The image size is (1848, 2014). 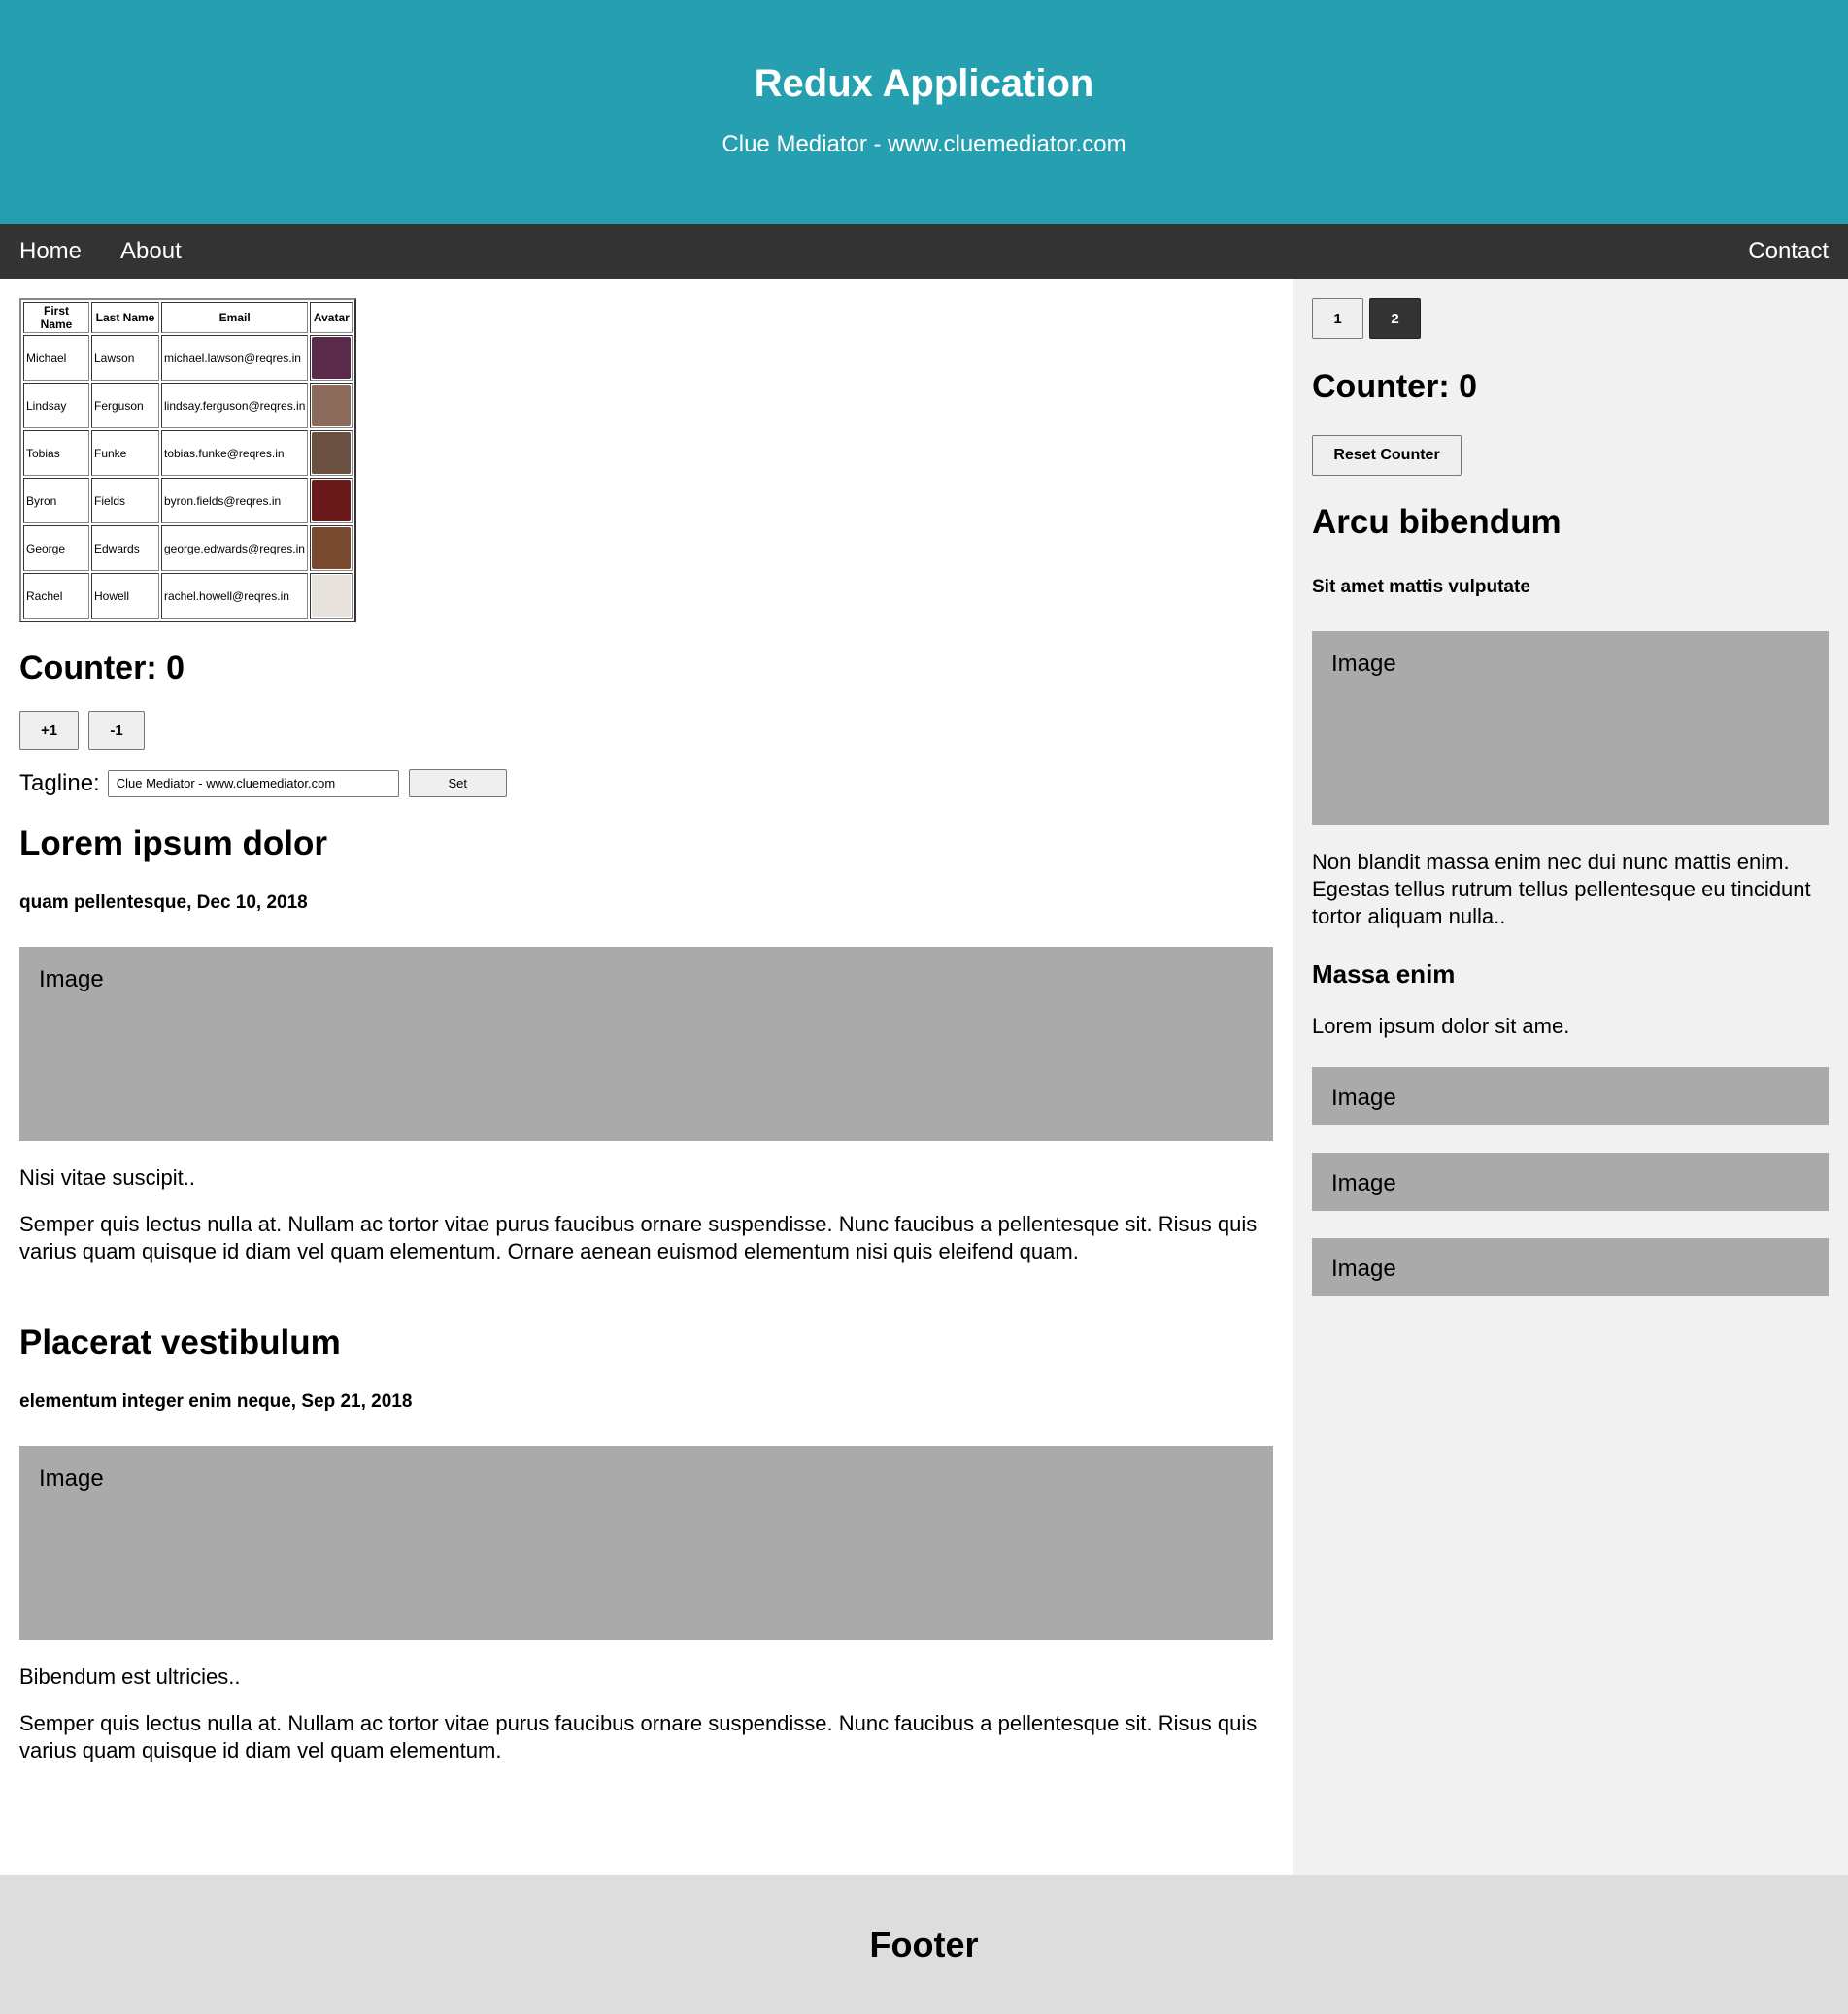 What do you see at coordinates (457, 783) in the screenshot?
I see `set-tagline-button: Set` at bounding box center [457, 783].